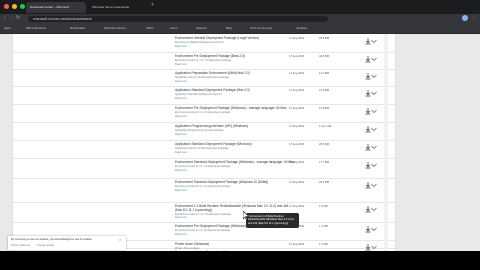 Image resolution: width=480 pixels, height=270 pixels. Describe the element at coordinates (18, 18) in the screenshot. I see `reload-icon: ↻` at that location.